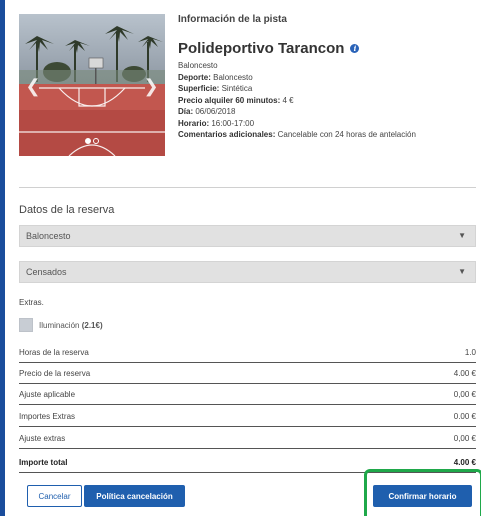 The width and height of the screenshot is (481, 516). I want to click on carousel-dots, so click(92, 141).